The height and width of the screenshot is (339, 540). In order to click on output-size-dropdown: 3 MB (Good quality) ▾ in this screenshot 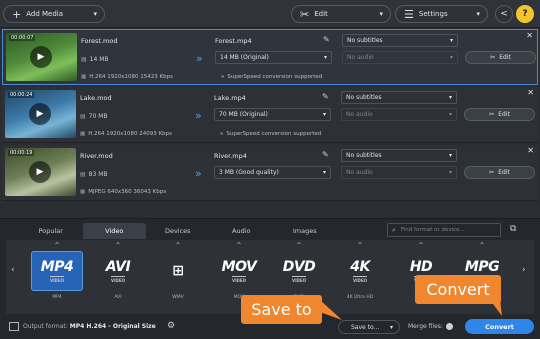, I will do `click(272, 172)`.